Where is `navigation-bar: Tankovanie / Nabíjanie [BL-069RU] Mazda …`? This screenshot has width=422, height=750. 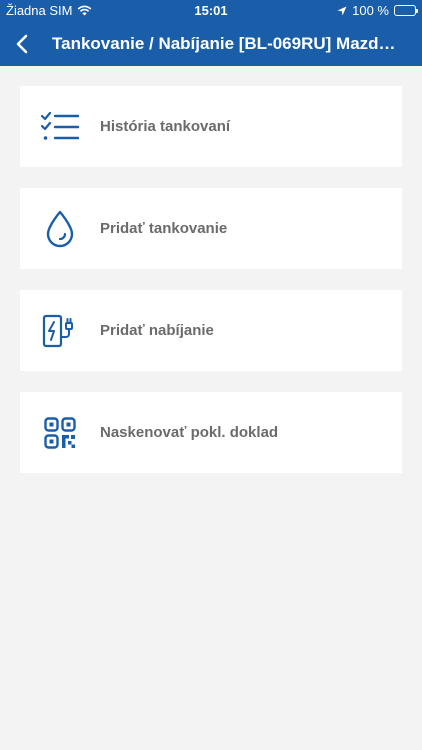
navigation-bar: Tankovanie / Nabíjanie [BL-069RU] Mazda … is located at coordinates (211, 44).